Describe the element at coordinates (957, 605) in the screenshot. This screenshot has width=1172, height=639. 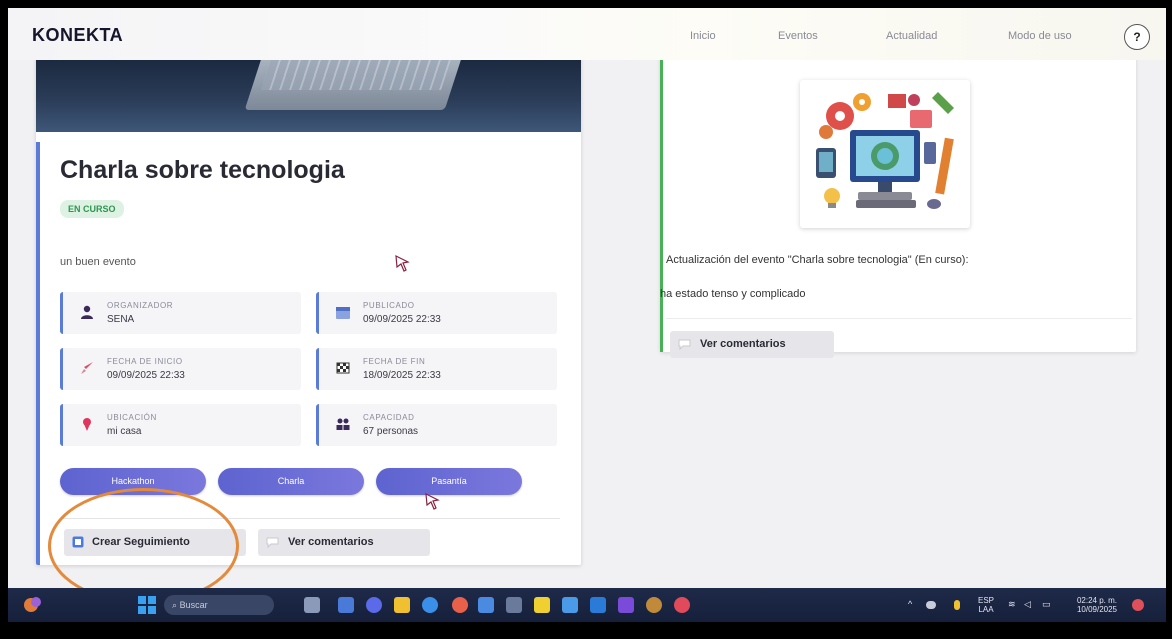
I see `usb-icon` at that location.